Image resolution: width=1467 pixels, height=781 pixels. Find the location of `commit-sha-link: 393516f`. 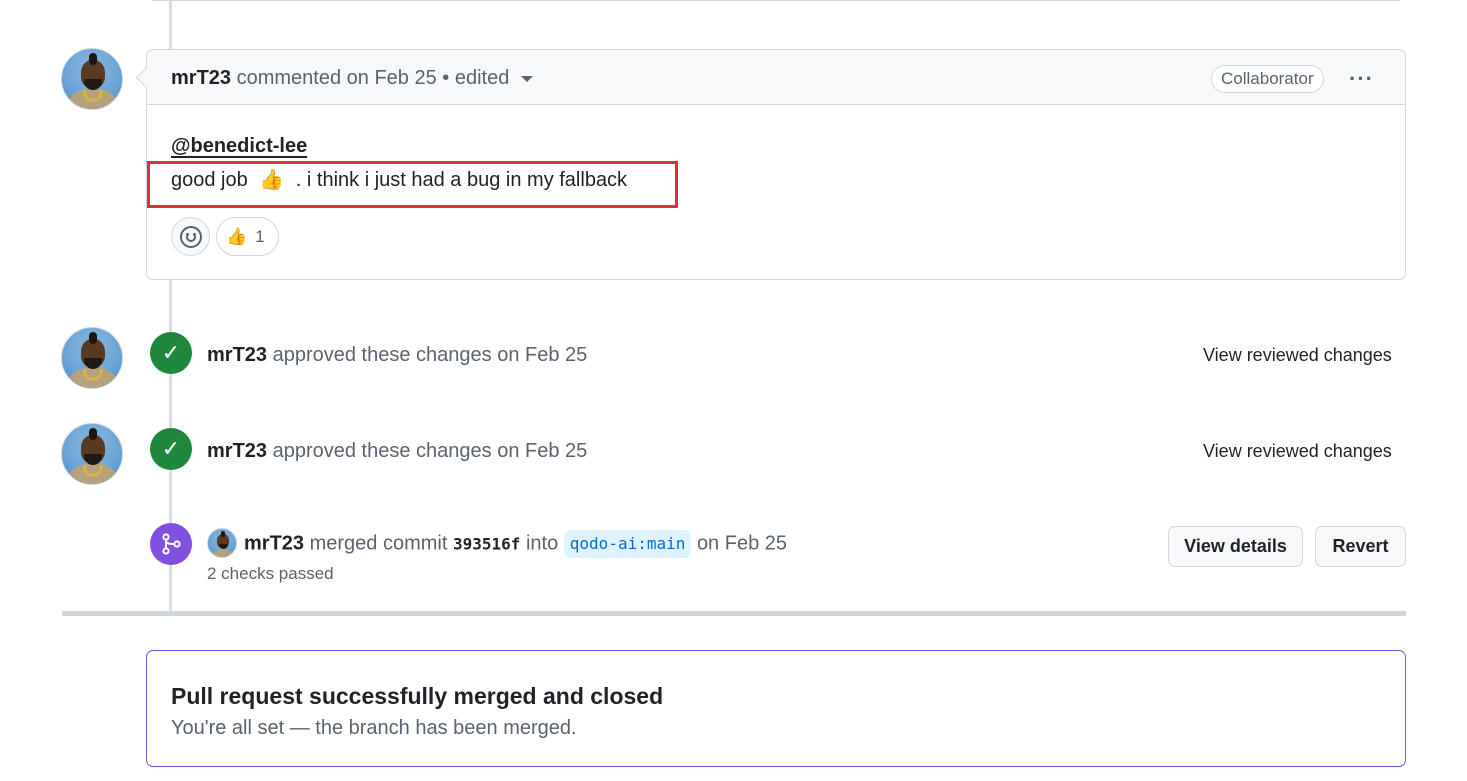

commit-sha-link: 393516f is located at coordinates (486, 543).